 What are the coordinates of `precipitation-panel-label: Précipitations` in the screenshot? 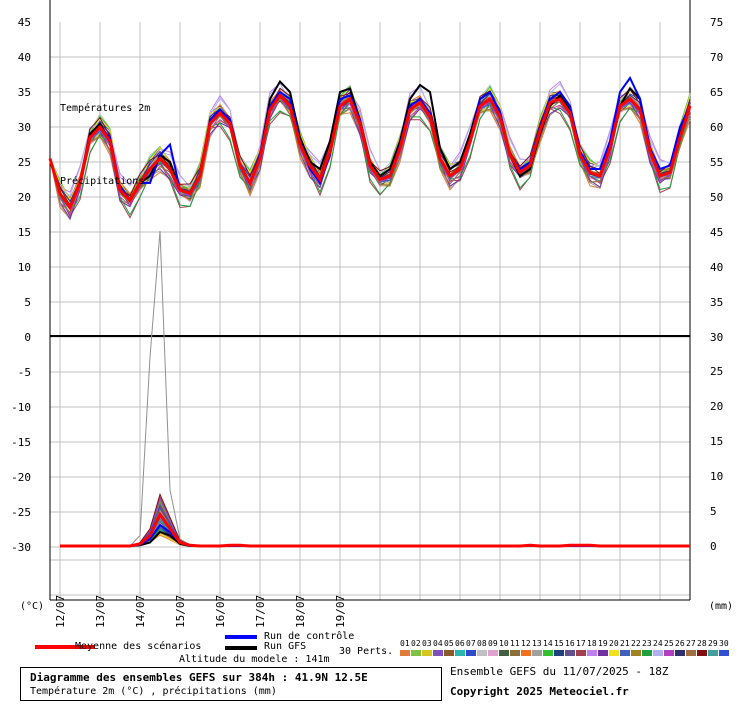 It's located at (102, 181).